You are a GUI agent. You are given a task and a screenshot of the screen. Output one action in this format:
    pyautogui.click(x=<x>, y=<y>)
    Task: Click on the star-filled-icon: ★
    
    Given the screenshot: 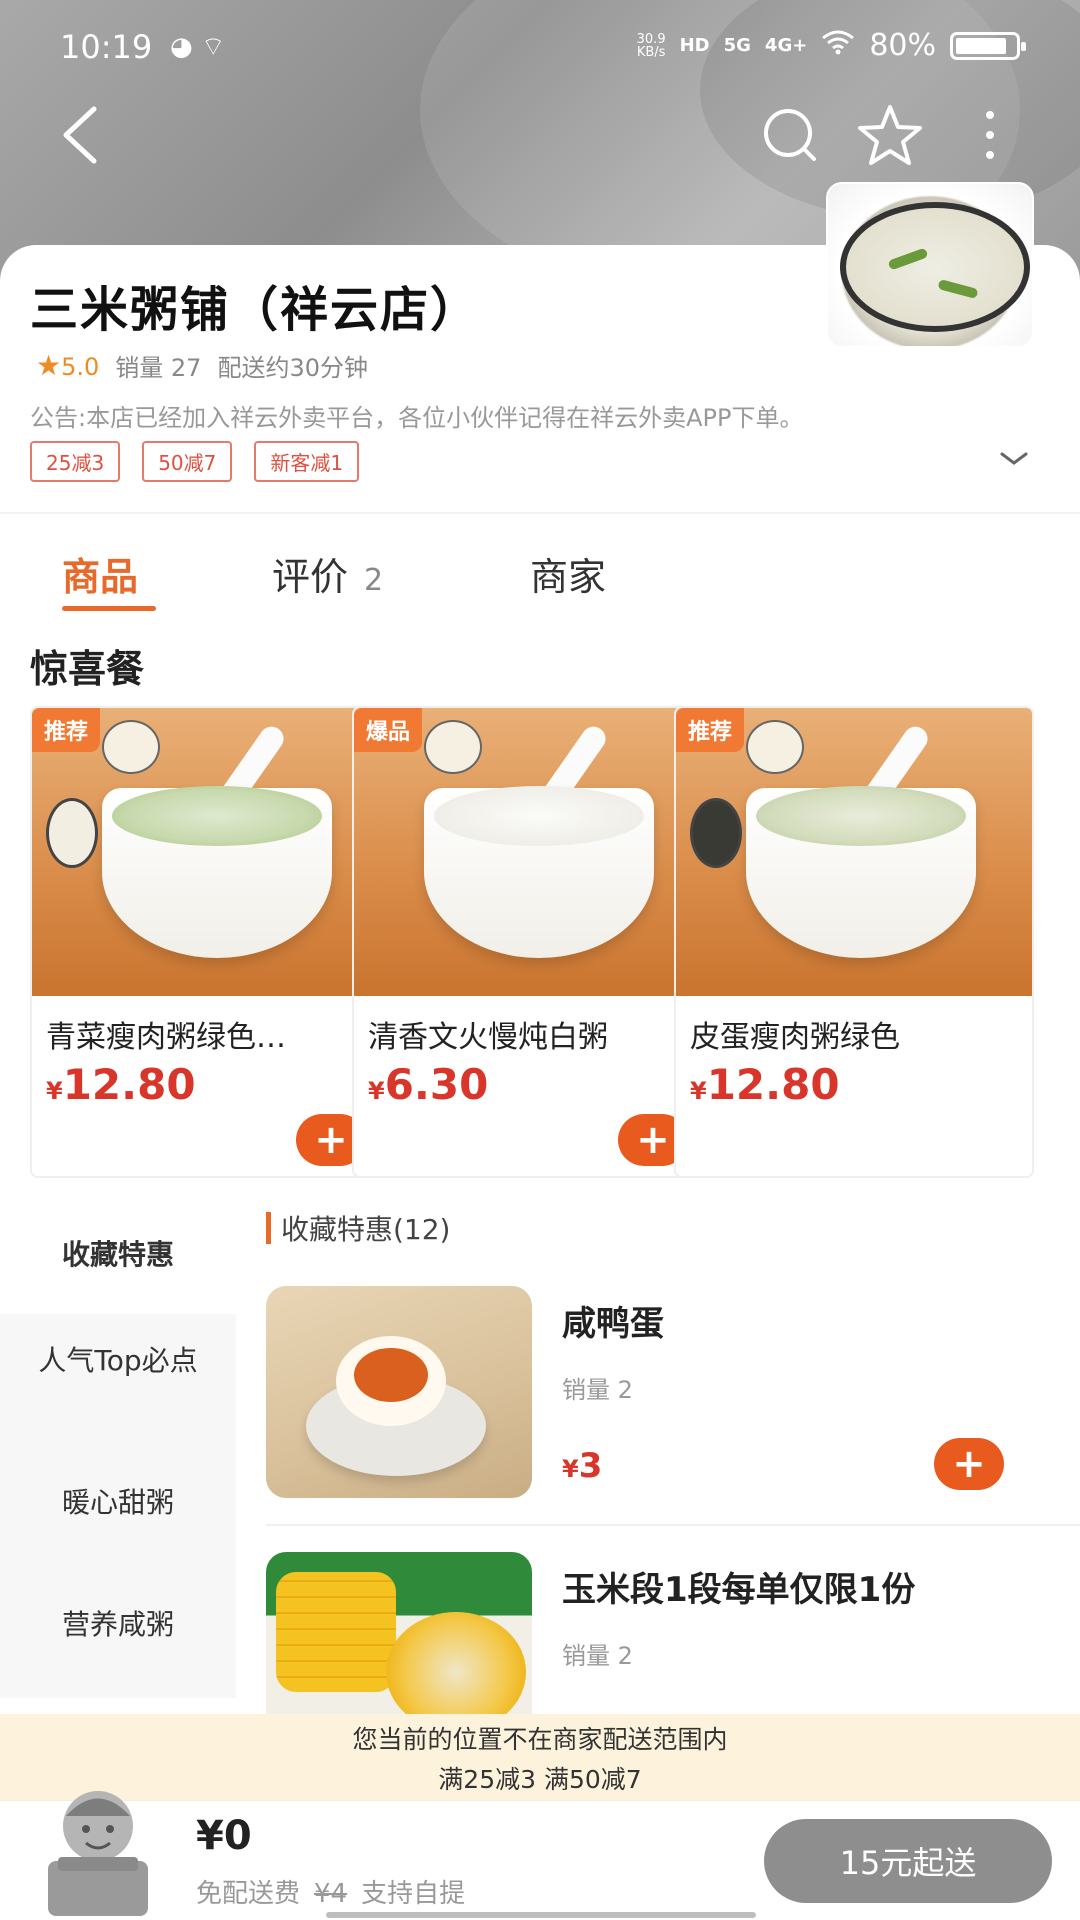 What is the action you would take?
    pyautogui.click(x=49, y=365)
    